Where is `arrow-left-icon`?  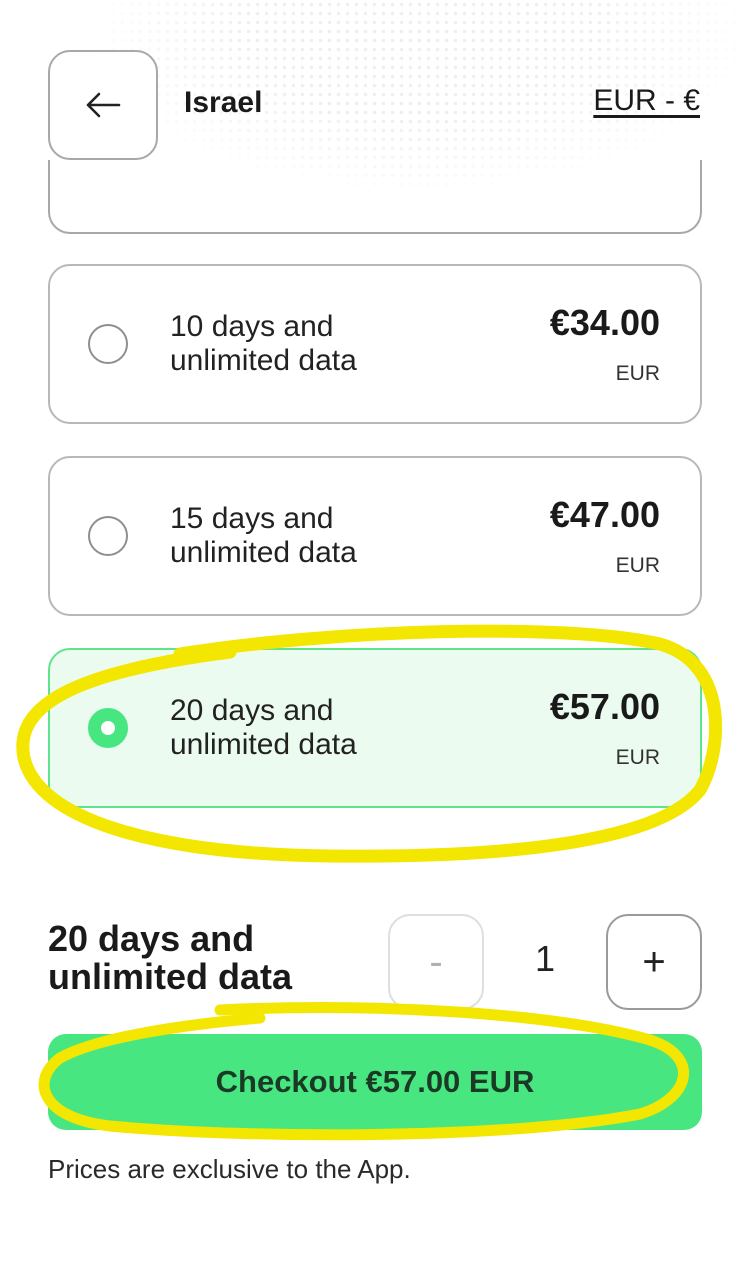
arrow-left-icon is located at coordinates (103, 105).